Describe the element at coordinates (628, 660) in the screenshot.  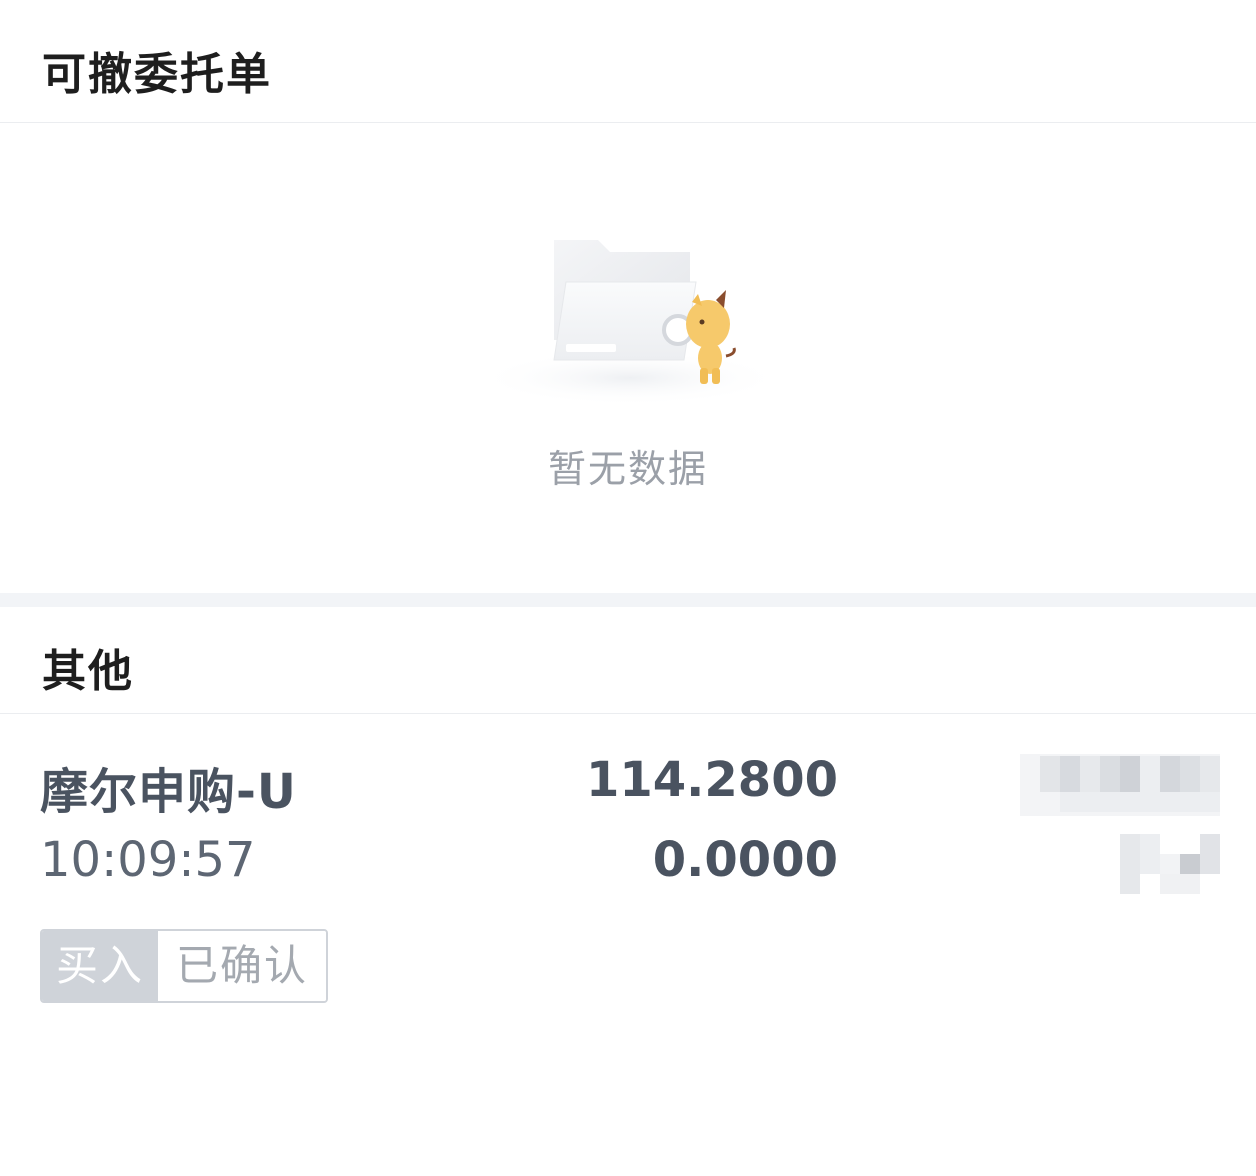
I see `section-header-other: 其他` at that location.